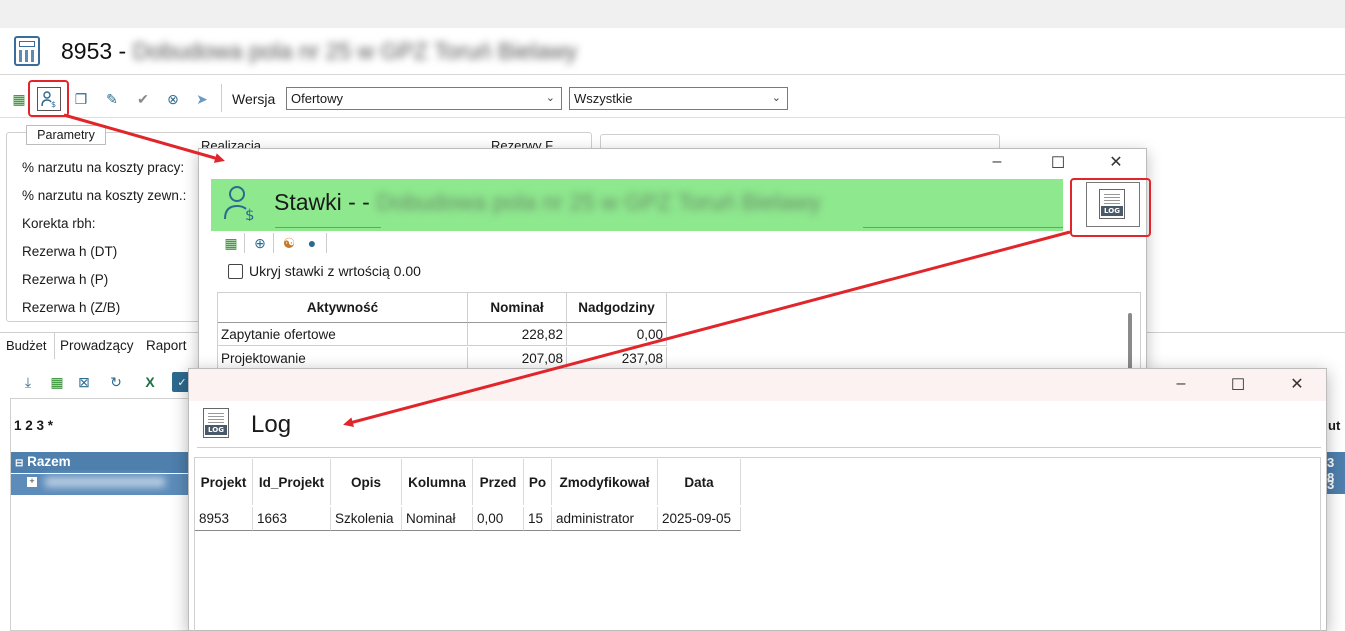 This screenshot has height=631, width=1345. Describe the element at coordinates (1334, 425) in the screenshot. I see `grid-right-header: ut` at that location.